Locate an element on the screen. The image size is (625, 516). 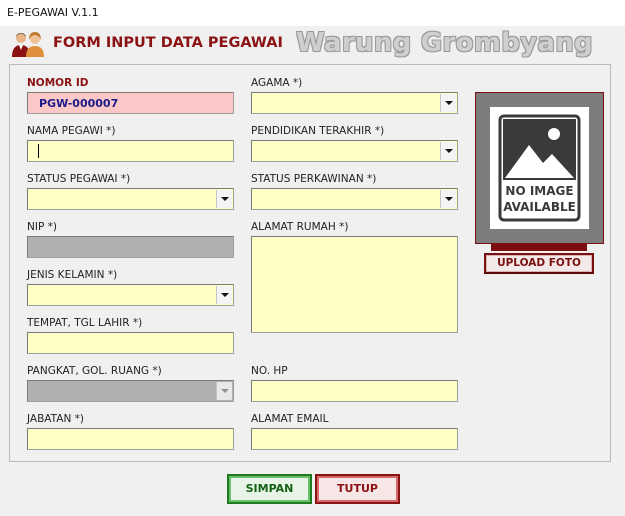
no-image-line2: AVAILABLE is located at coordinates (539, 207).